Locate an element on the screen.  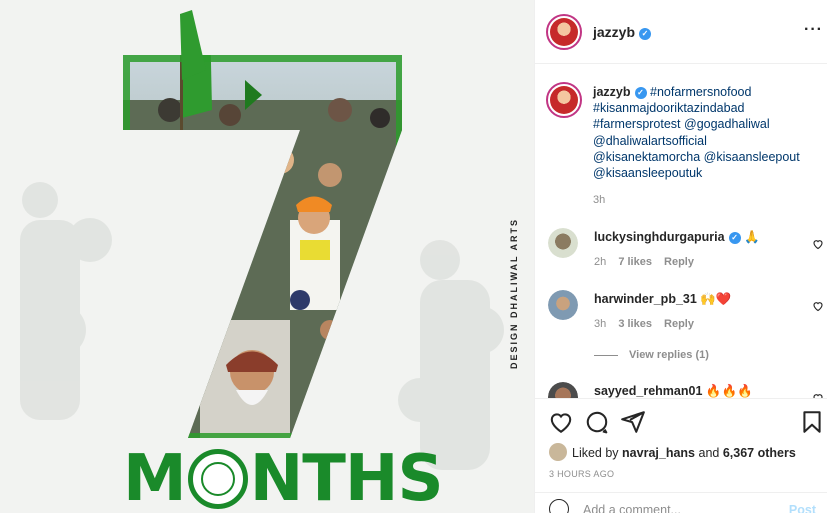
comment-meta: 3h 3 likes Reply is located at coordinates (648, 324).